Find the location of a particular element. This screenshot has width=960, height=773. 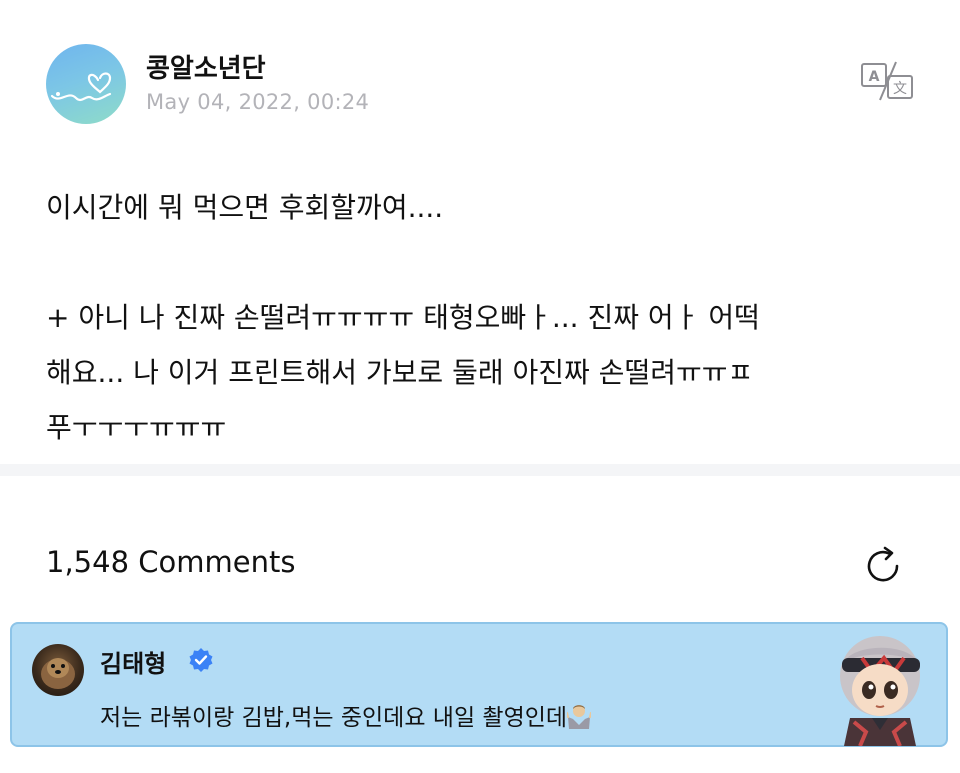

refresh-icon is located at coordinates (883, 564).